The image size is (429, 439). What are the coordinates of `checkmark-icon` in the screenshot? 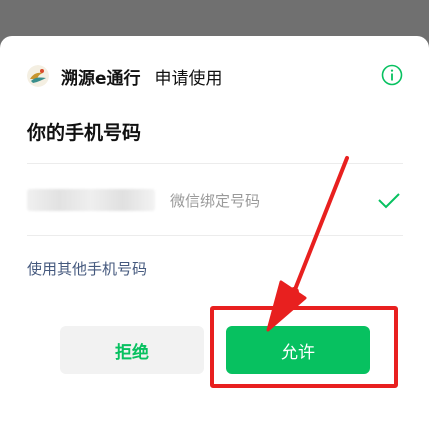 It's located at (389, 200).